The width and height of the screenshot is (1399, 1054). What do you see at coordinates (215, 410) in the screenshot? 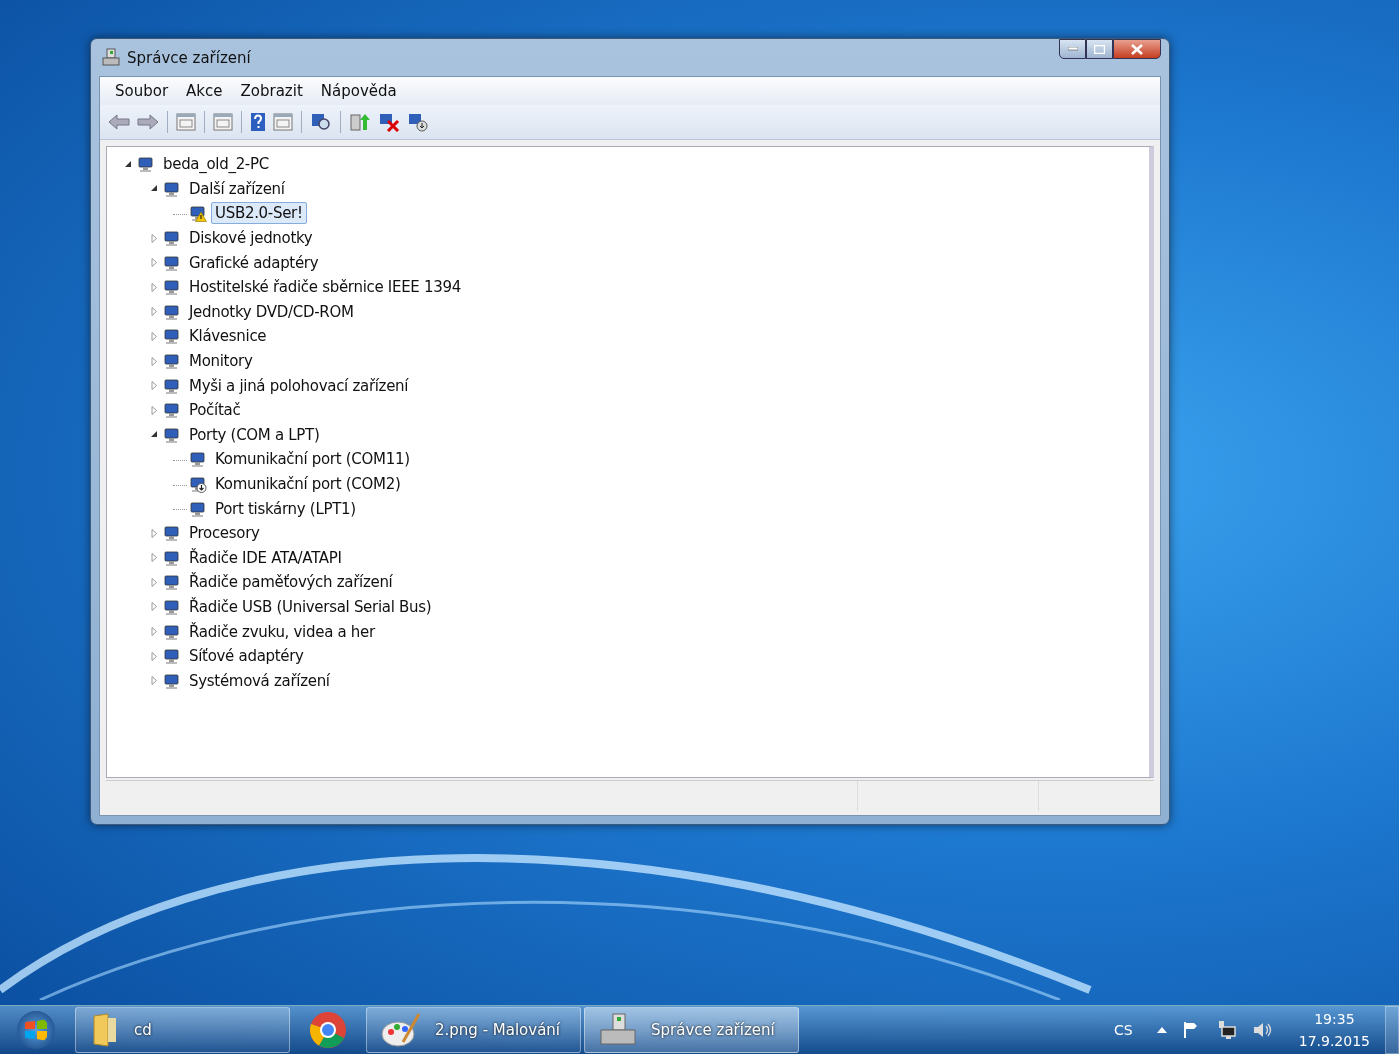
I see `tree-item: Počítač` at bounding box center [215, 410].